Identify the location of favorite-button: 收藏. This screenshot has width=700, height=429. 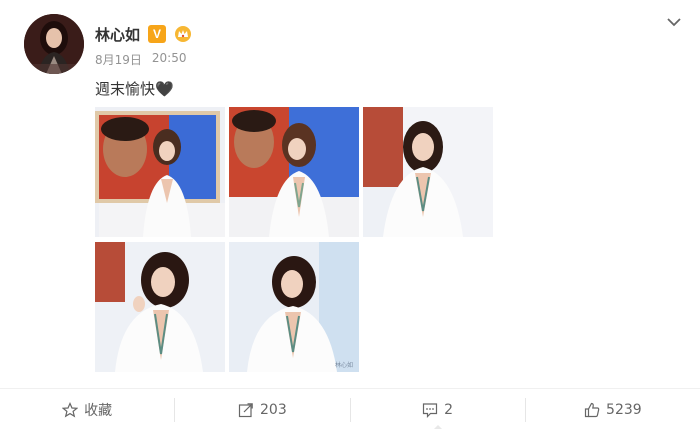
(87, 409).